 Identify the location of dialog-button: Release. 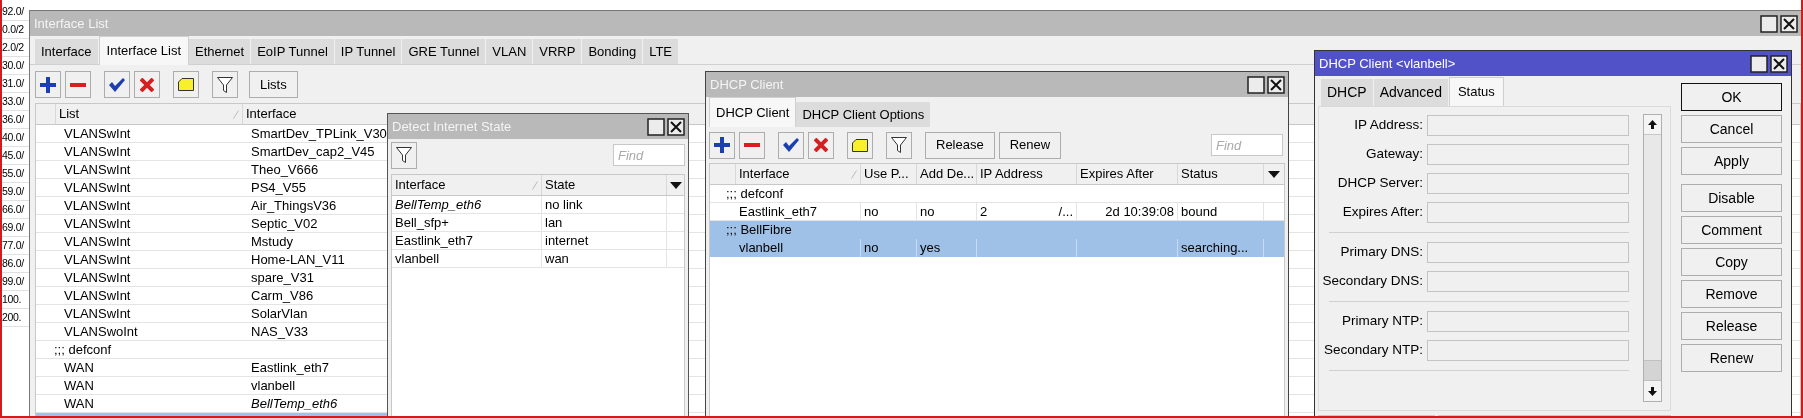
(1731, 326).